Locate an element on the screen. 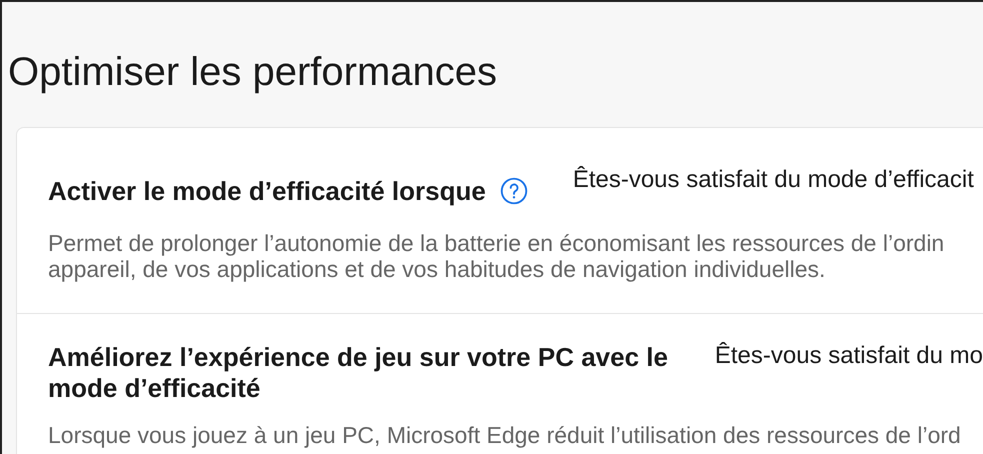  setting-heading: Activer le mode d’efficacité lorsque is located at coordinates (267, 191).